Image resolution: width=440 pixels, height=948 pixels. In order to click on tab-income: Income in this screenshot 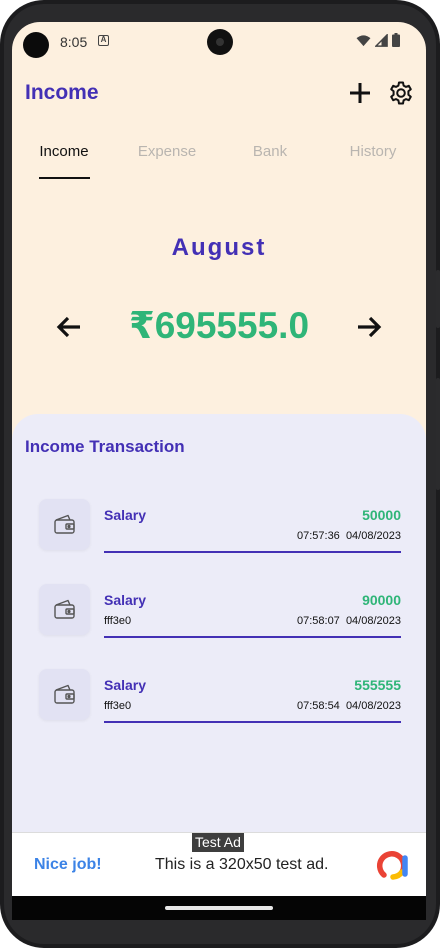, I will do `click(64, 159)`.